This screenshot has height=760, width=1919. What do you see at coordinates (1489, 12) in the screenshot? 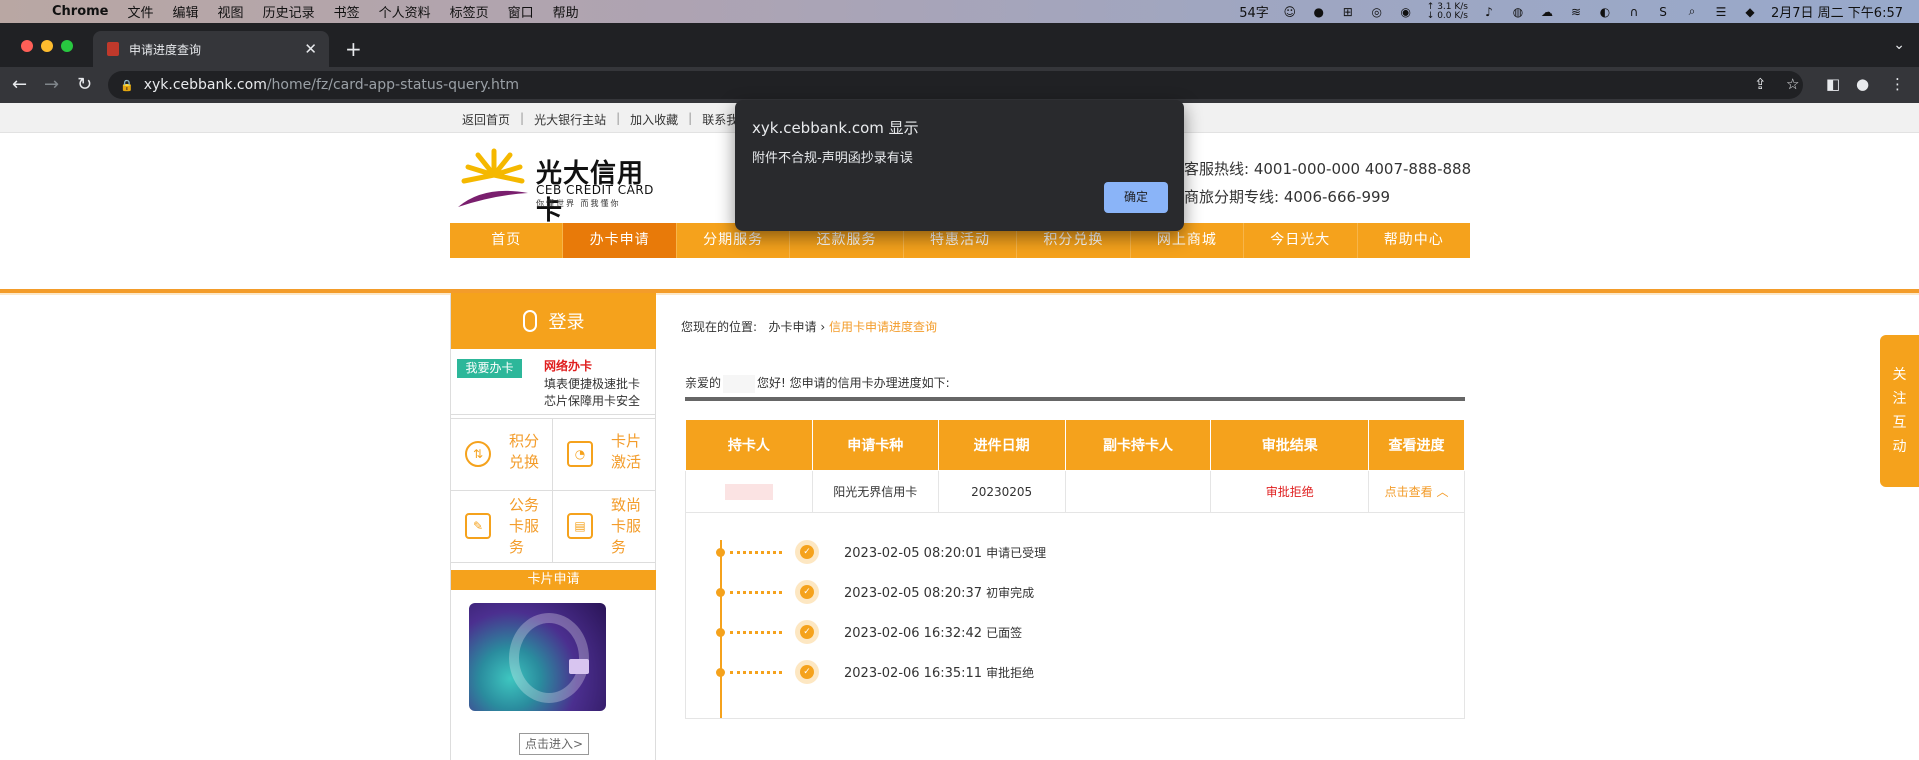
I see `bell-icon: ♪` at bounding box center [1489, 12].